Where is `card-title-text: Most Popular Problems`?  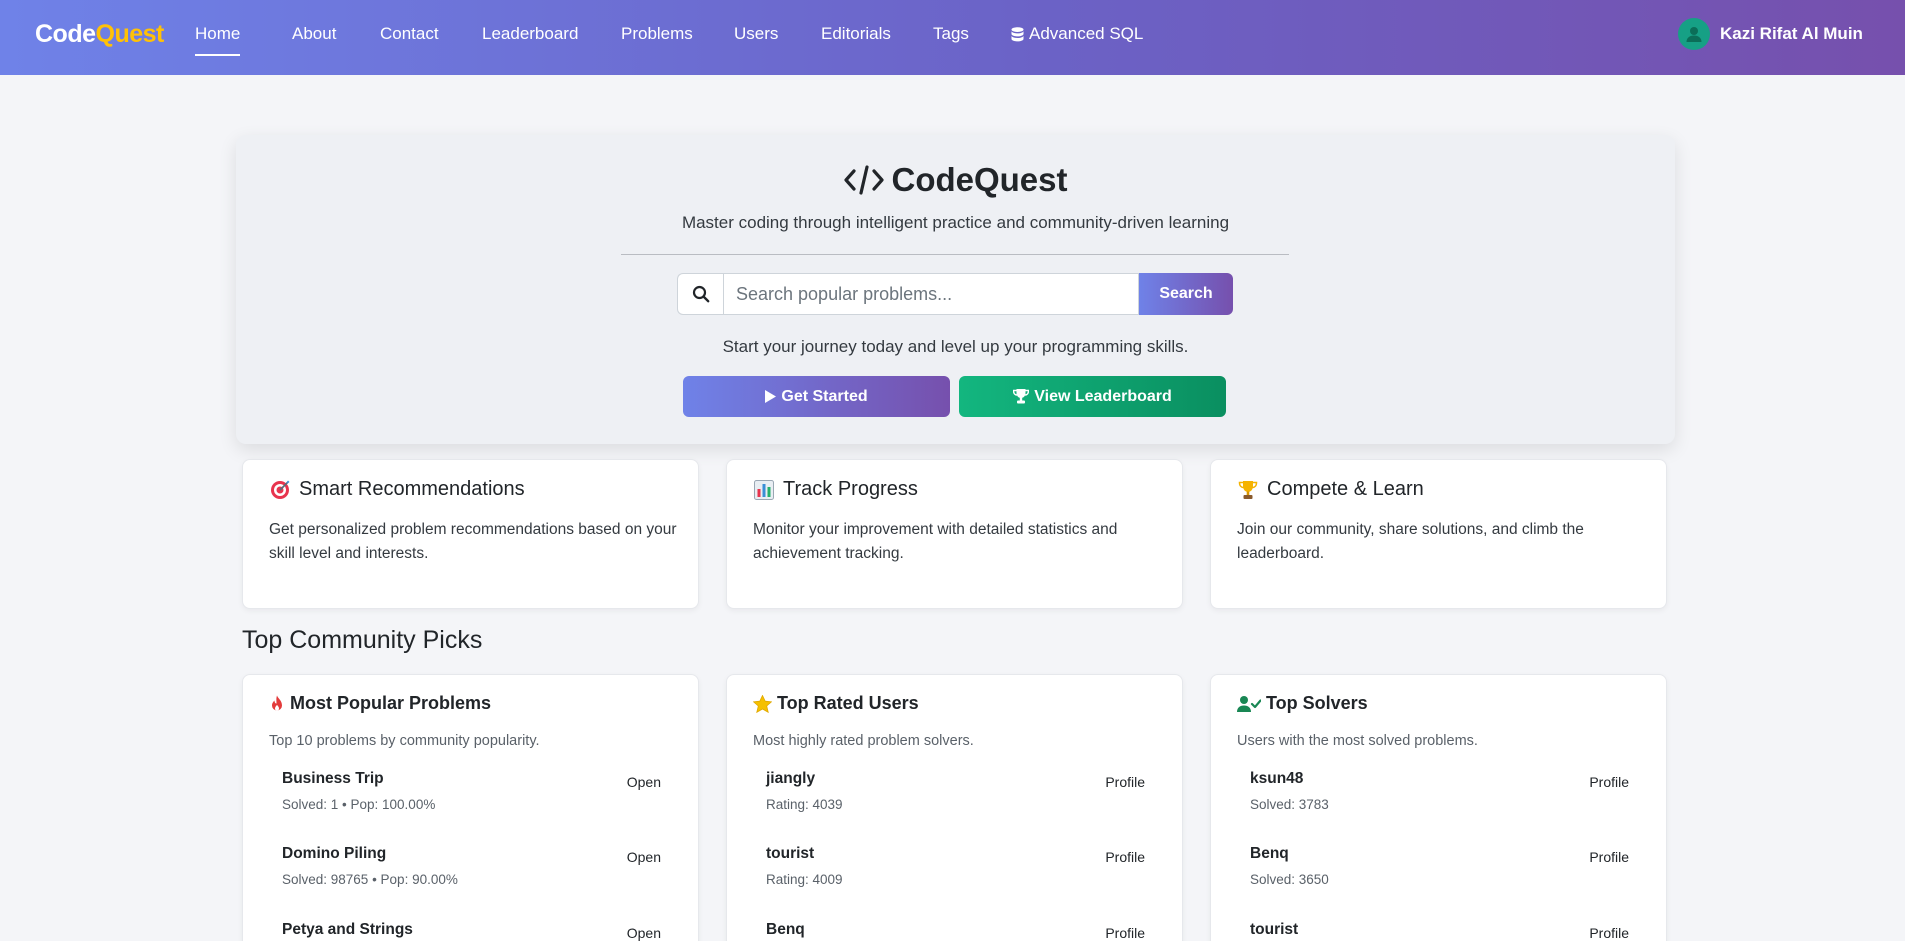 card-title-text: Most Popular Problems is located at coordinates (391, 703).